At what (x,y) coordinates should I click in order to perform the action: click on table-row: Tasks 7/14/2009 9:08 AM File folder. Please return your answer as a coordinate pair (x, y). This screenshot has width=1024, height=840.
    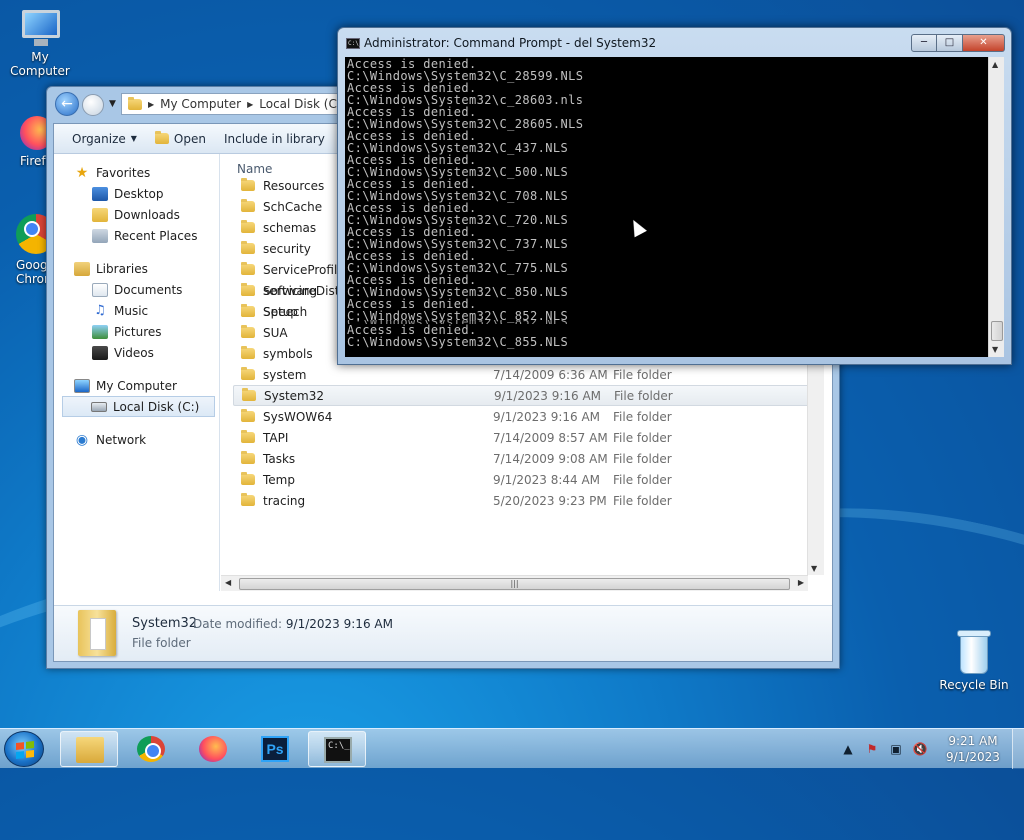
    Looking at the image, I should click on (521, 458).